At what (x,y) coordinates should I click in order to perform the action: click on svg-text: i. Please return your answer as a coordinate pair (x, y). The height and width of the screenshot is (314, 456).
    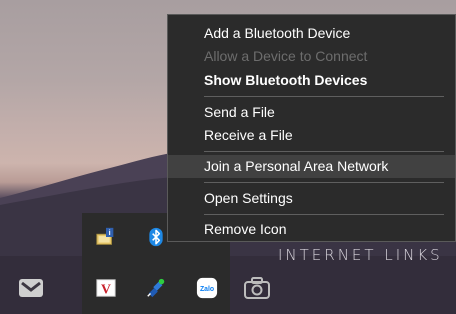
    Looking at the image, I should click on (110, 232).